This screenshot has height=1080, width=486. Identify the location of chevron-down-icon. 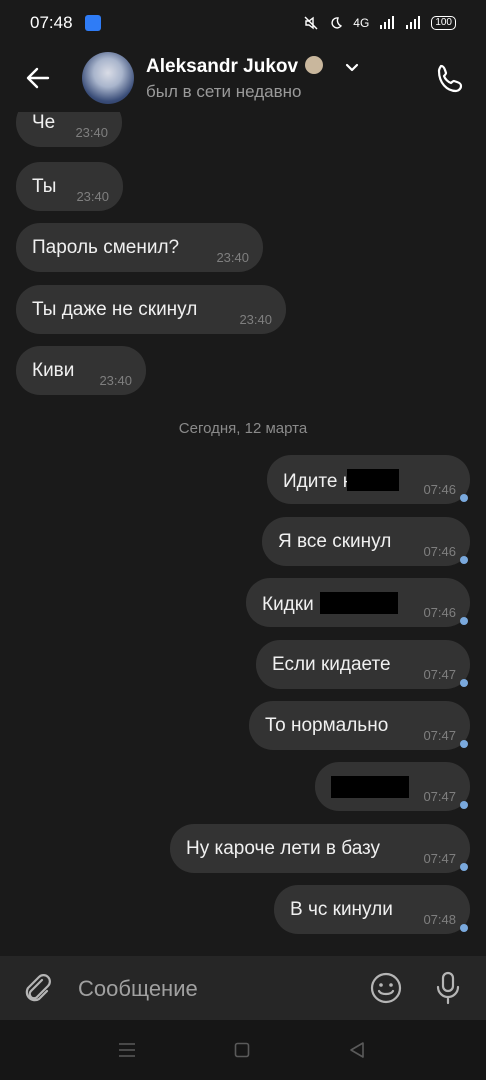
(352, 68).